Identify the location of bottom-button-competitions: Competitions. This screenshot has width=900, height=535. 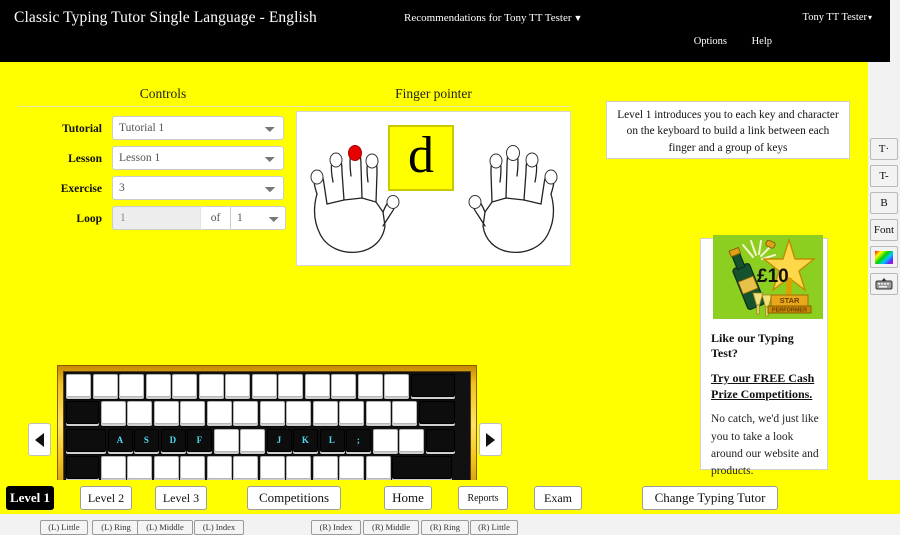
(294, 498).